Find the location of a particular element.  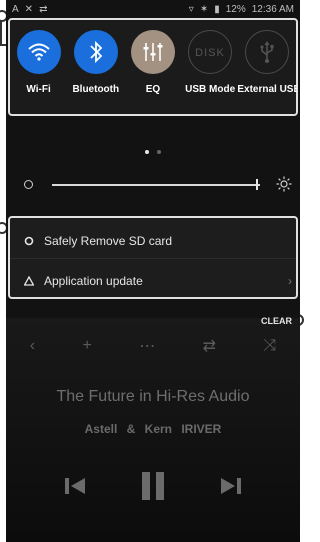

artist-names: Astell & Kern IRIVER is located at coordinates (153, 429).